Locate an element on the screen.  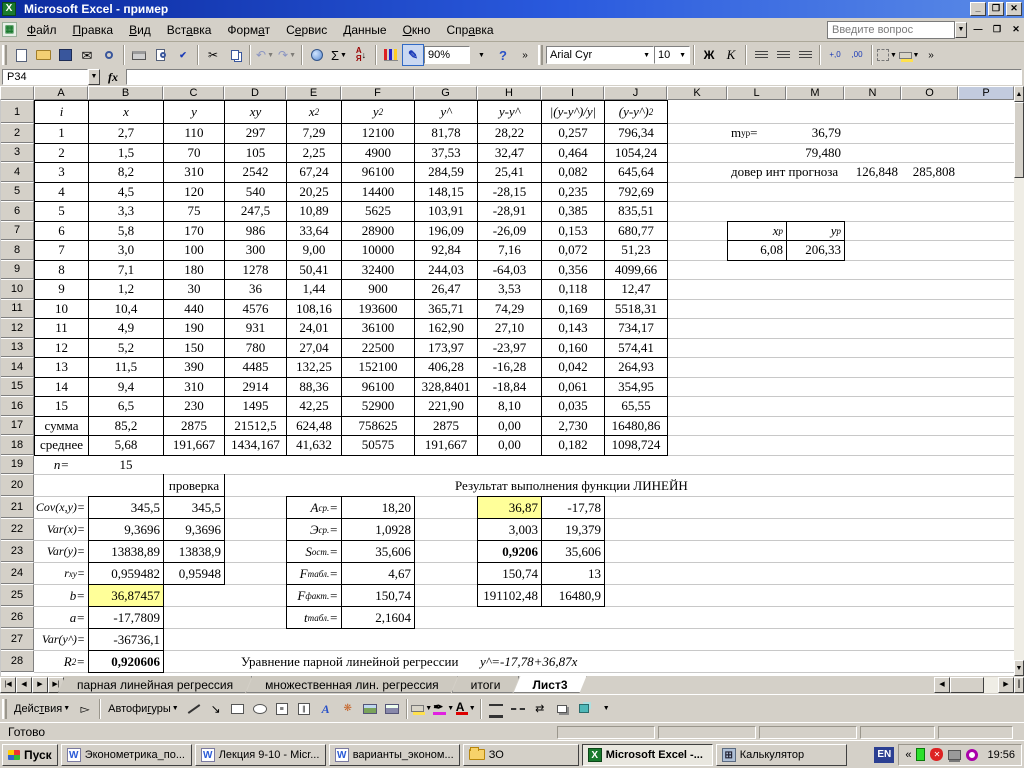
grid-cell: x2 is located at coordinates (314, 112).